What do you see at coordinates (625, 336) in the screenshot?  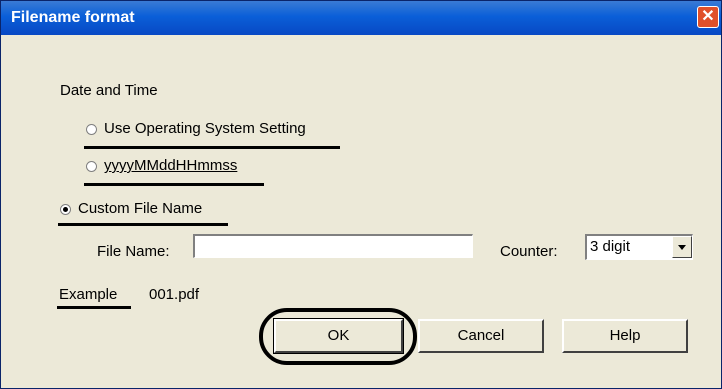 I see `help-button: Help` at bounding box center [625, 336].